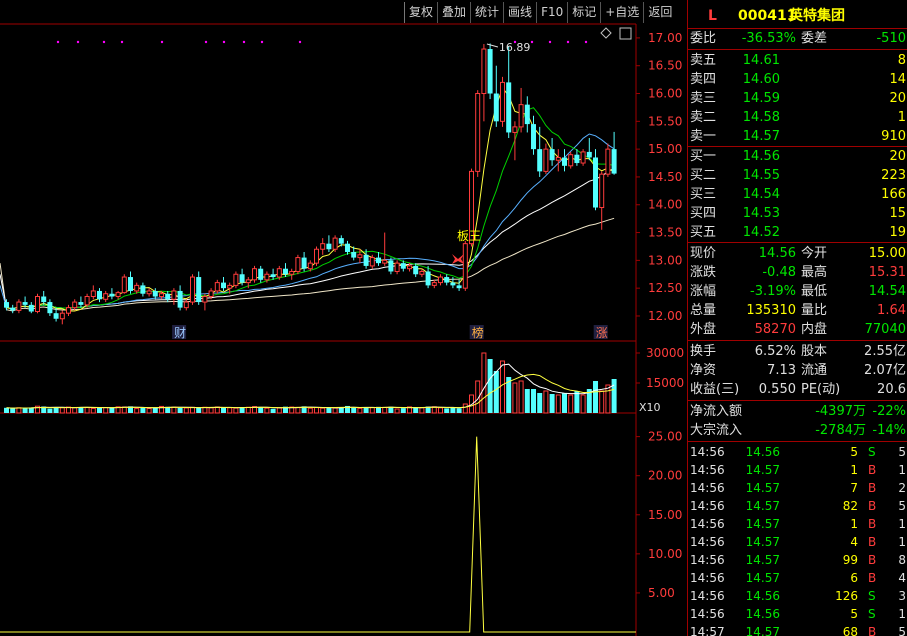 The height and width of the screenshot is (636, 907). I want to click on tag-label: 板王, so click(469, 236).